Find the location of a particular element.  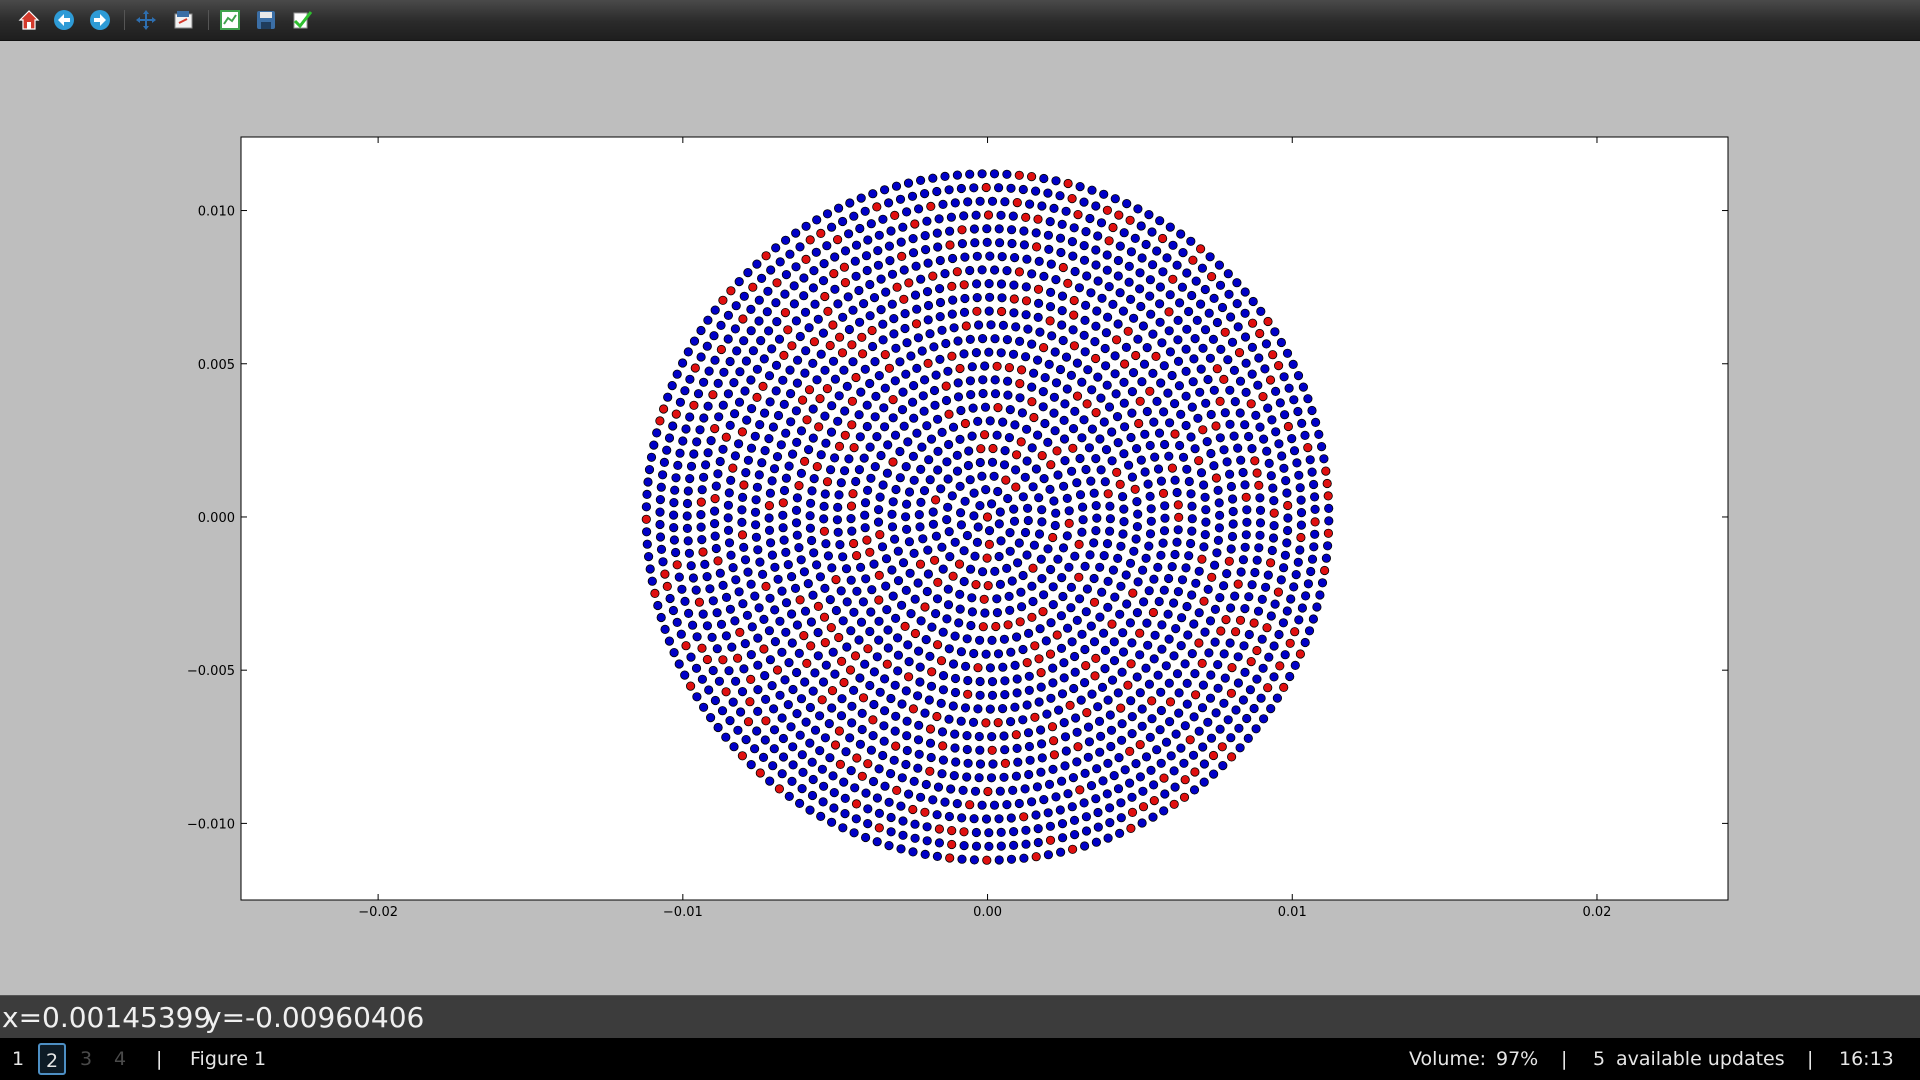

pan-button is located at coordinates (146, 20).